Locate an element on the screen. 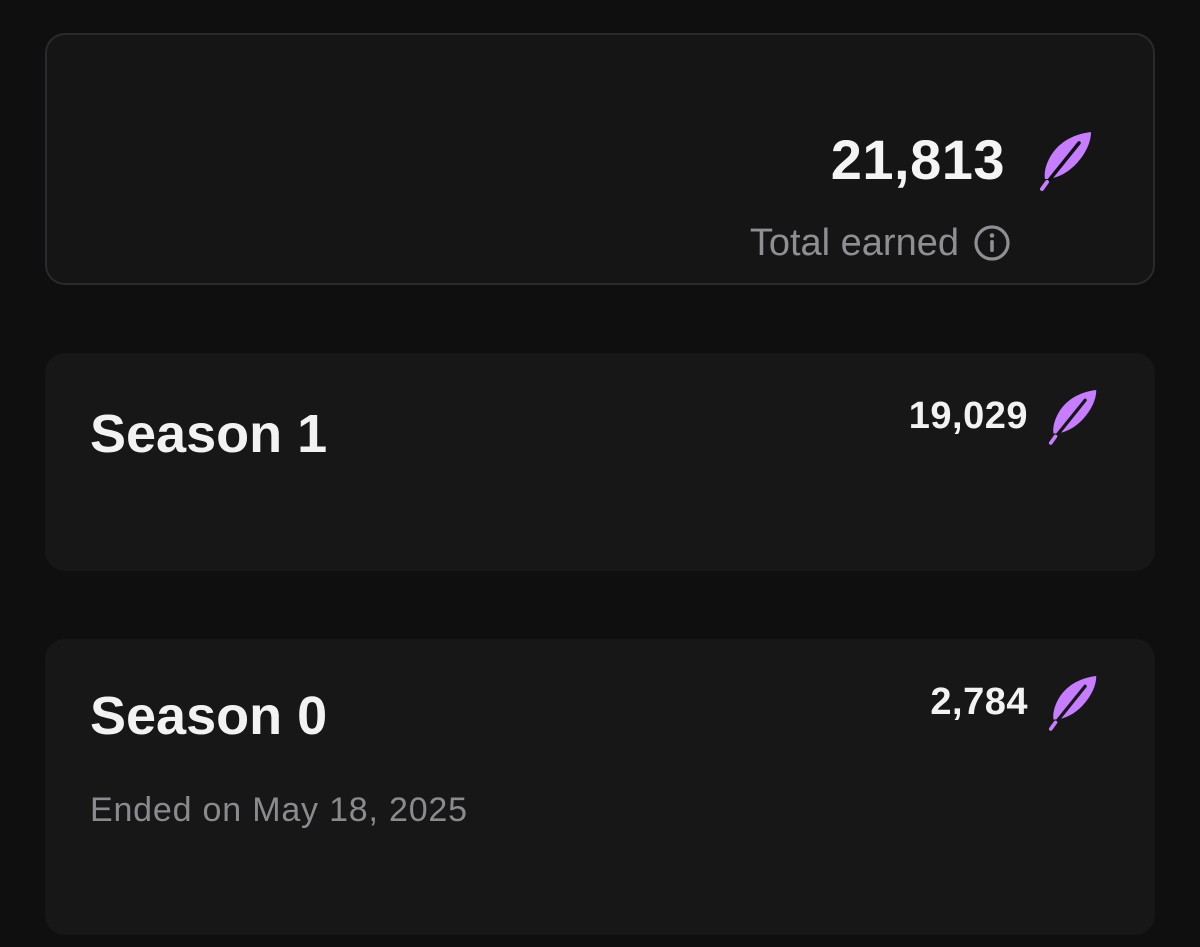  season-points-value: 19,029 is located at coordinates (968, 416).